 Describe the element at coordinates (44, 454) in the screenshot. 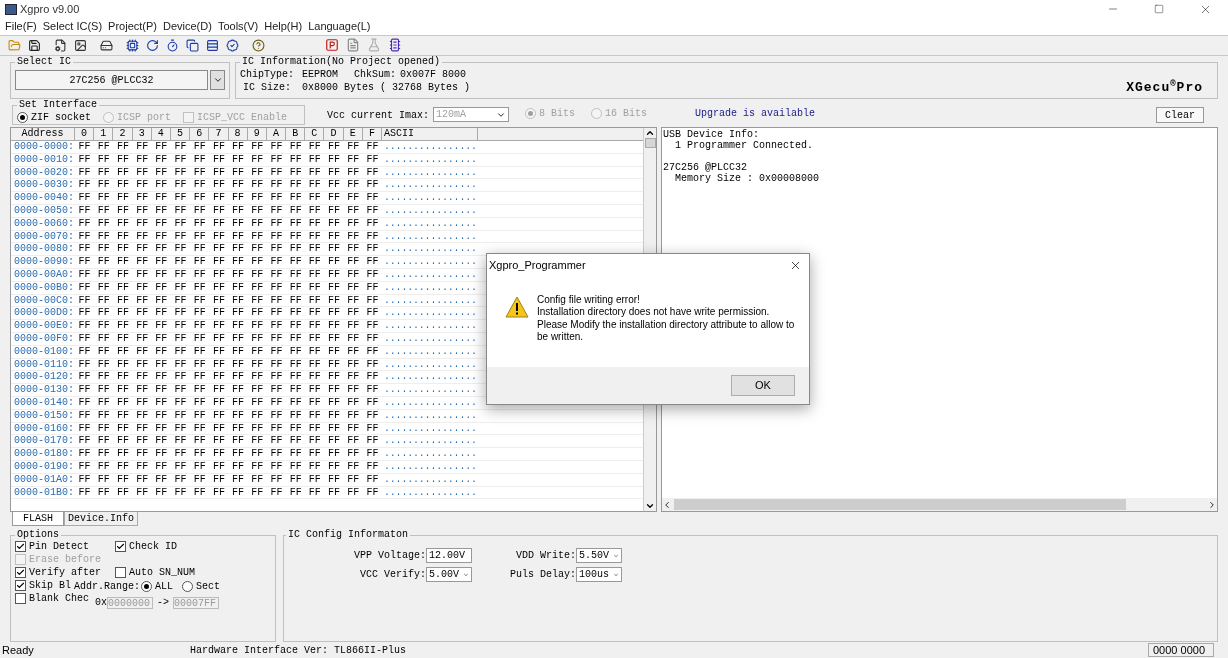

I see `address-cell-text: 0000-0180:` at that location.